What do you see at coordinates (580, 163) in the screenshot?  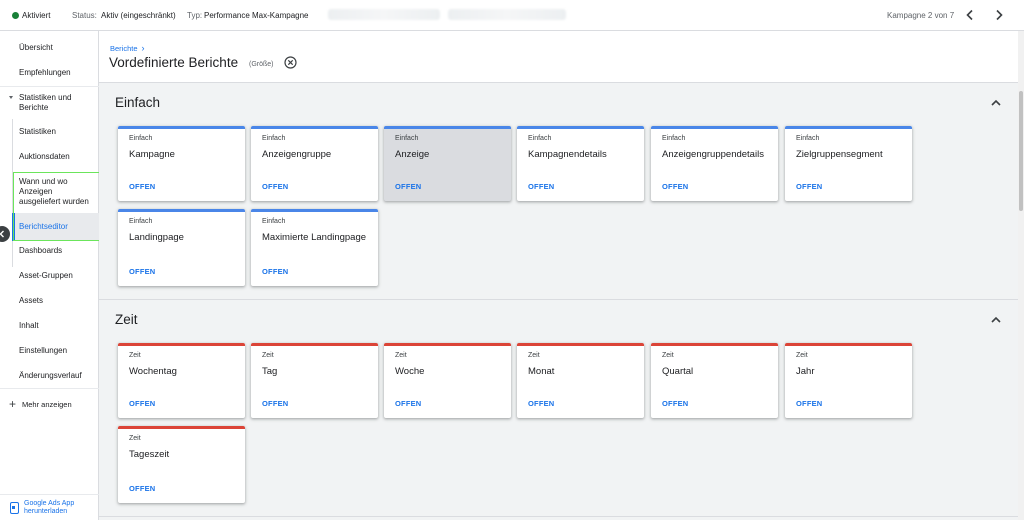 I see `report-card: Einfach Kampagnendetails OFFEN` at bounding box center [580, 163].